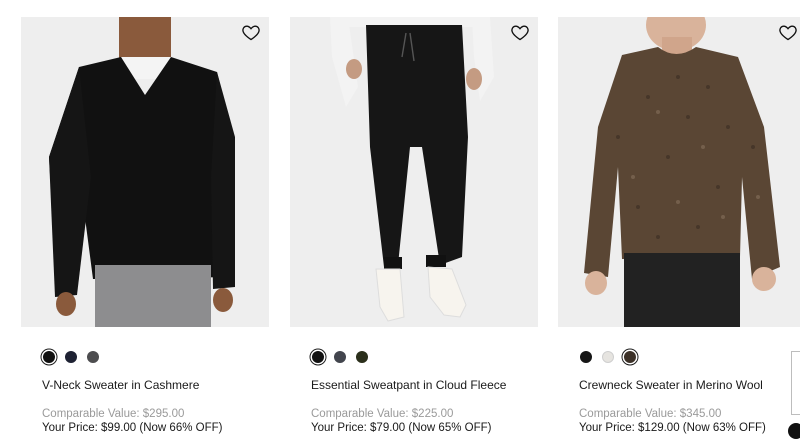  I want to click on product-name-link: Essential Sweatpant in Cloud Fleece, so click(424, 385).